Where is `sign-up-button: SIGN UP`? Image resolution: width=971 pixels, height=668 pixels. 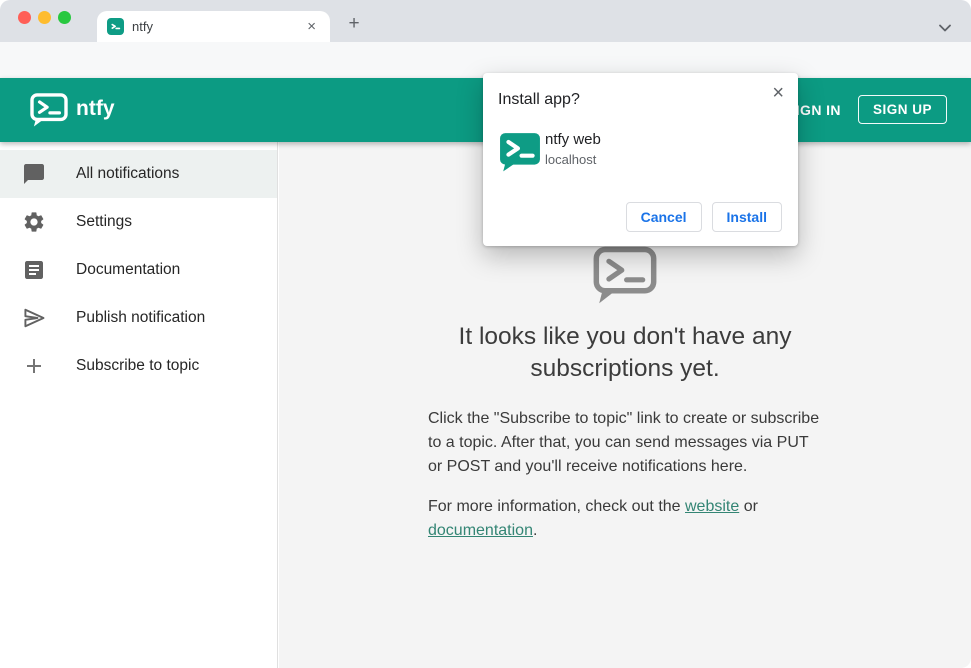 sign-up-button: SIGN UP is located at coordinates (902, 109).